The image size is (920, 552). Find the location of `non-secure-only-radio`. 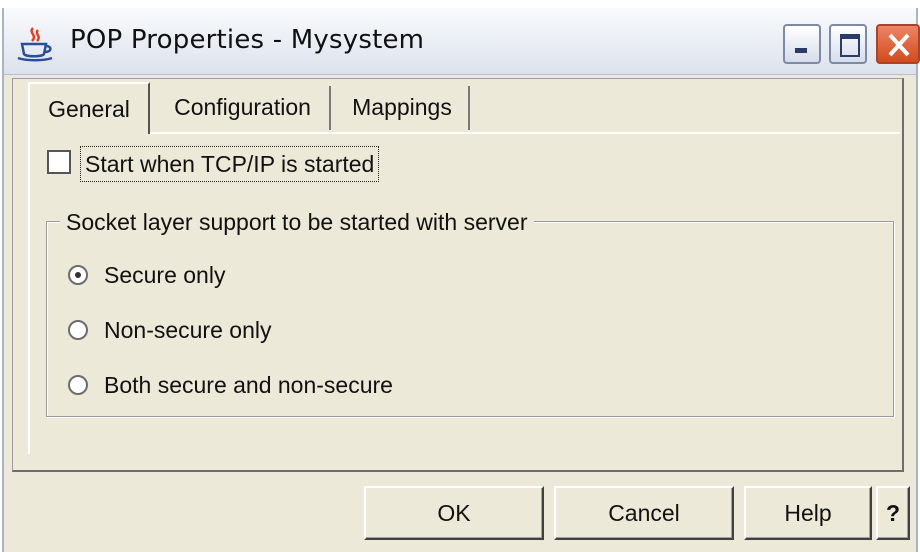

non-secure-only-radio is located at coordinates (78, 330).